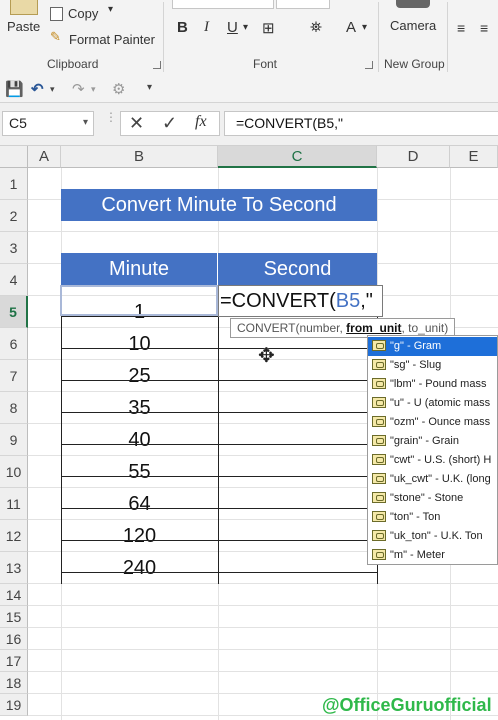  I want to click on column-header-c: C, so click(297, 157).